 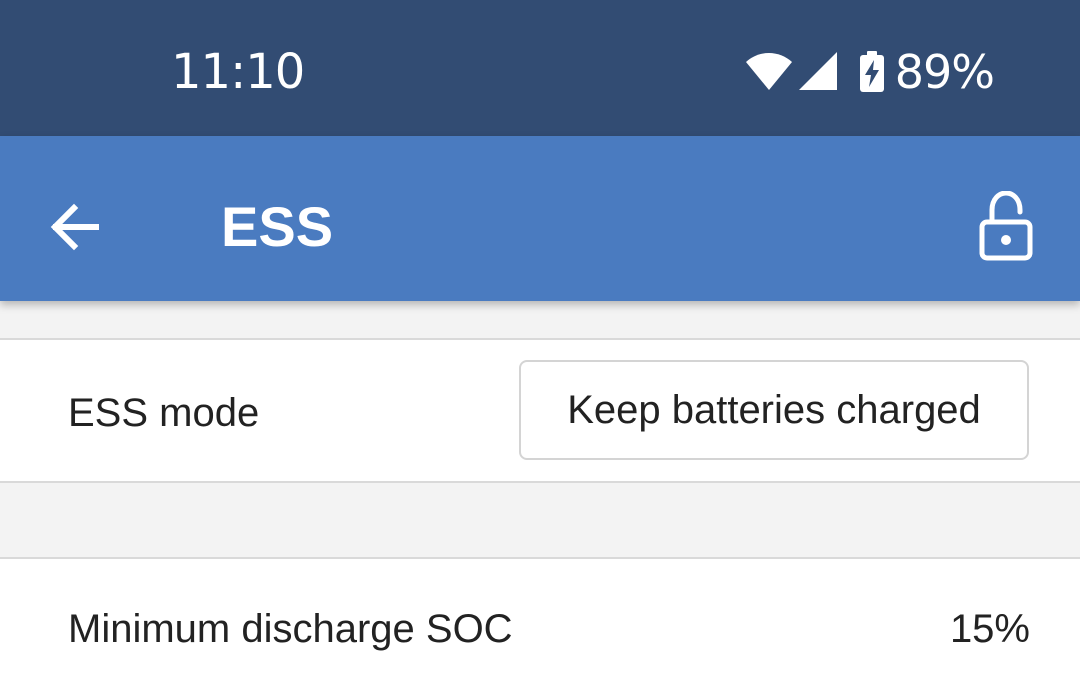 I want to click on min-discharge-soc-label: Minimum discharge SOC, so click(x=290, y=629).